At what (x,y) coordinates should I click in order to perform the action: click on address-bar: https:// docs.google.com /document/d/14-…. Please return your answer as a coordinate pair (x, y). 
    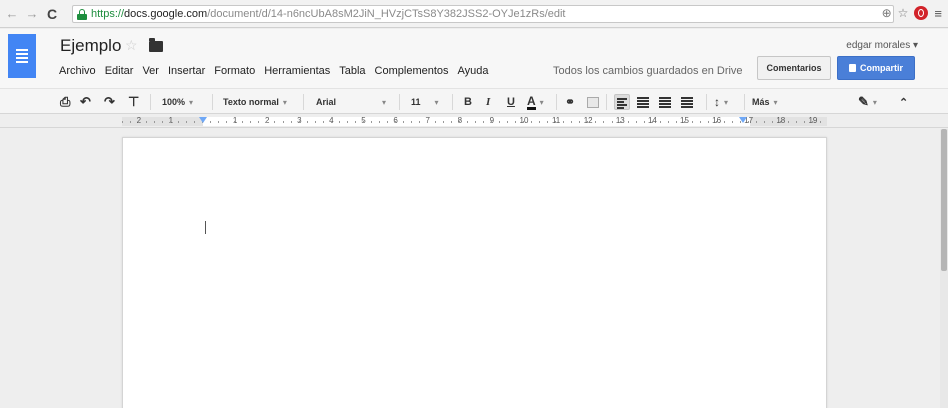
    Looking at the image, I should click on (483, 14).